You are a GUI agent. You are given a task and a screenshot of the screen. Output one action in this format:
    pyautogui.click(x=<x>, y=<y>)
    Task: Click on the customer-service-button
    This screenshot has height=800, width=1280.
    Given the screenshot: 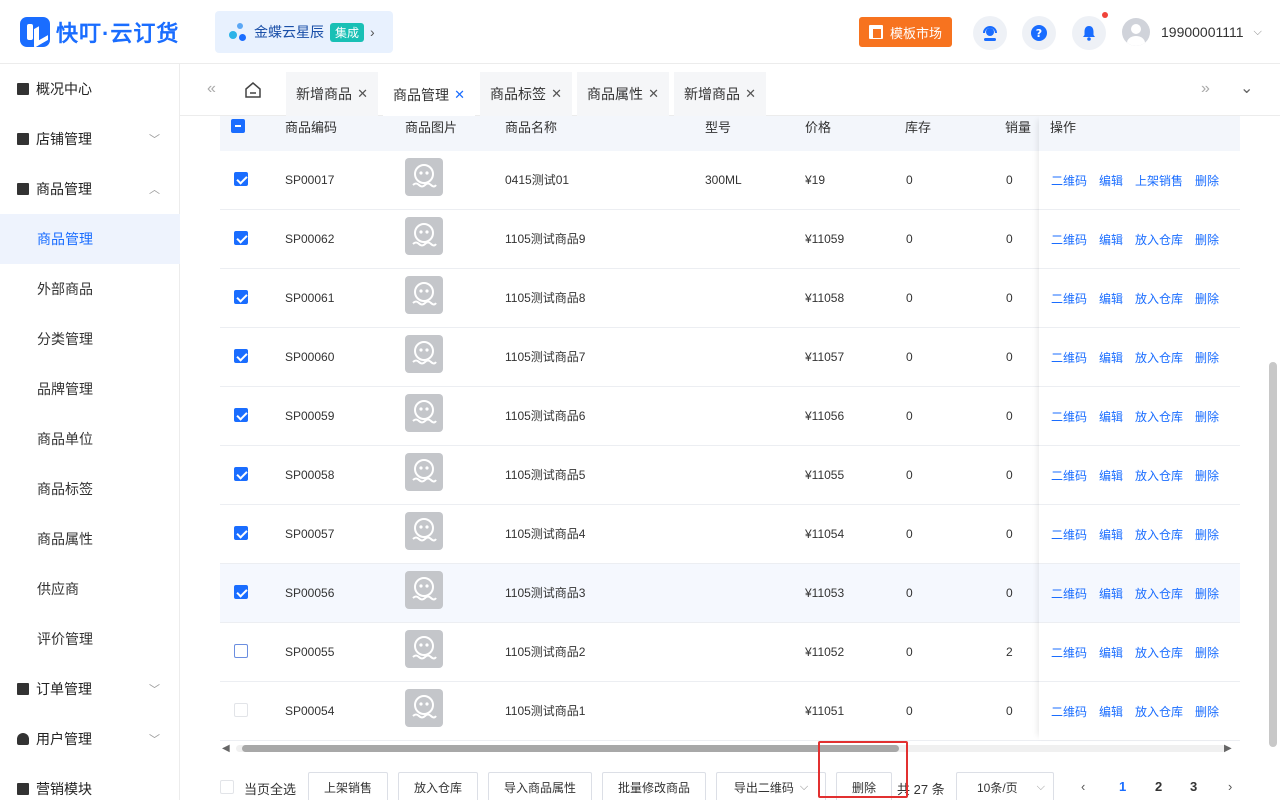 What is the action you would take?
    pyautogui.click(x=990, y=33)
    